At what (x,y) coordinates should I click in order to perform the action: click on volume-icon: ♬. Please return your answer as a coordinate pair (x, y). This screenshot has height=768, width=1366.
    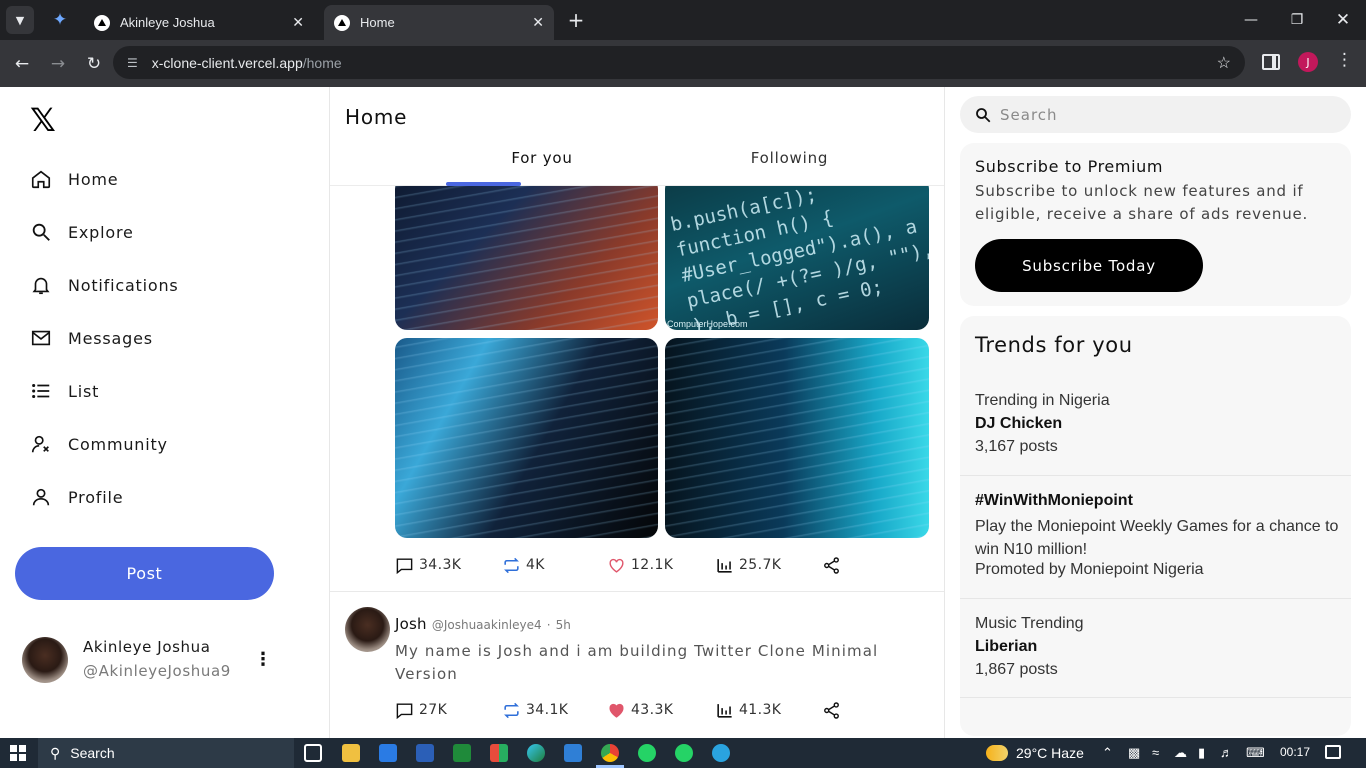
    Looking at the image, I should click on (1226, 752).